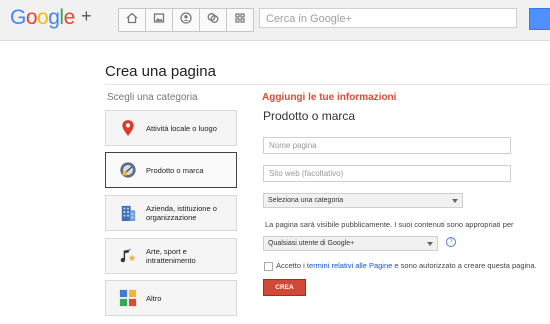 Image resolution: width=550 pixels, height=324 pixels. I want to click on photos-icon, so click(159, 20).